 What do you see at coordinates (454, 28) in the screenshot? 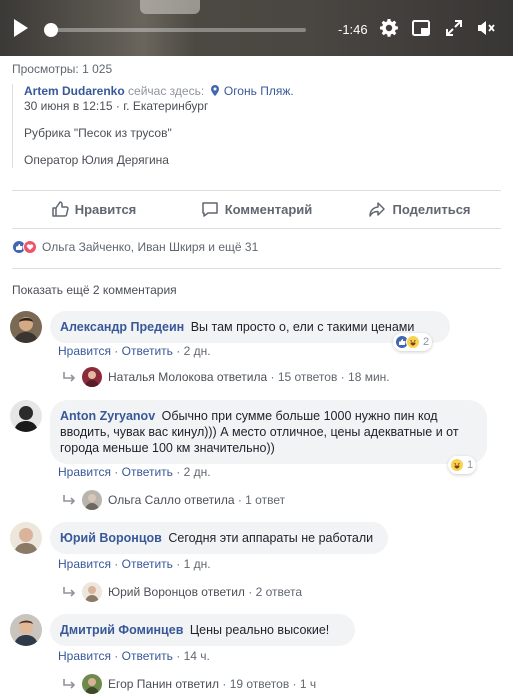
I see `fullscreen-icon` at bounding box center [454, 28].